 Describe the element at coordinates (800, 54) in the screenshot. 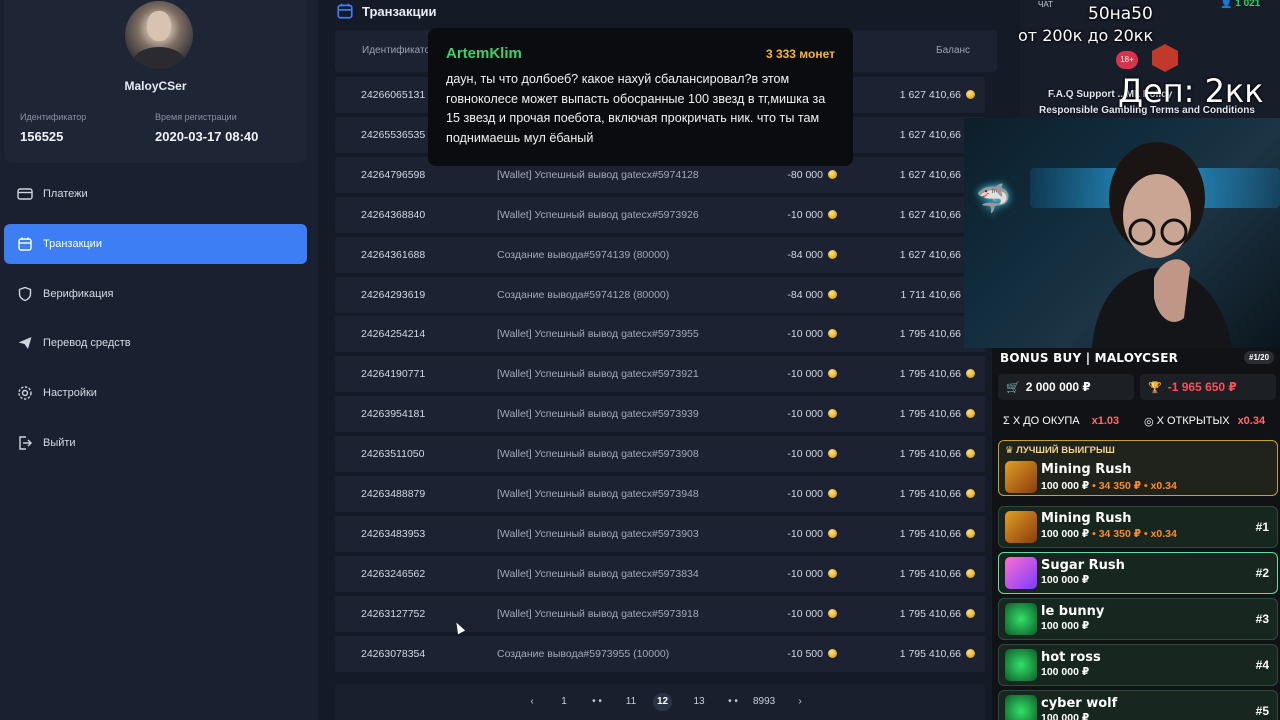

I see `chat-coins: 3 333 монет` at that location.